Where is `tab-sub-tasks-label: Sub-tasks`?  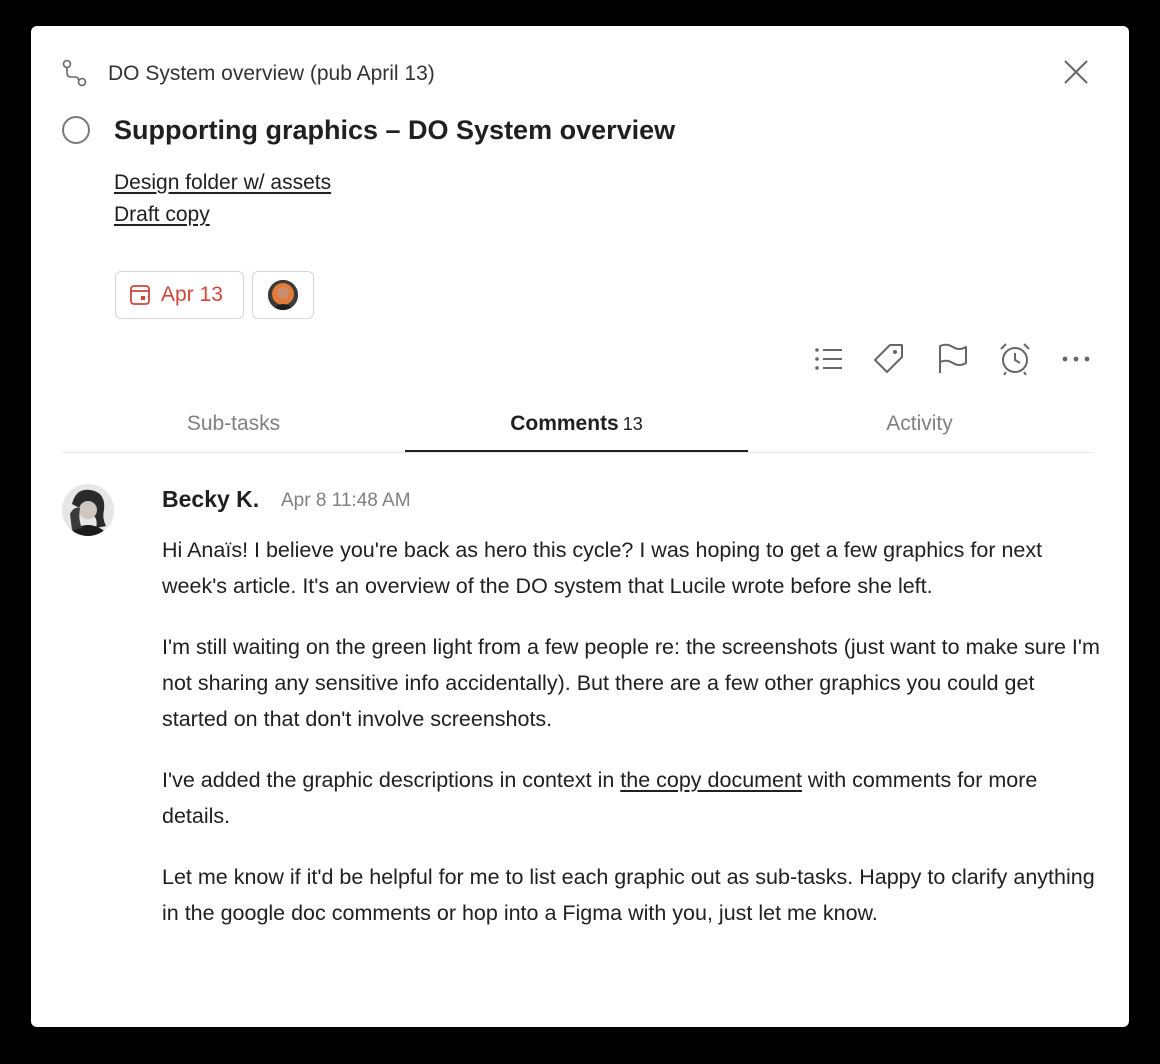
tab-sub-tasks-label: Sub-tasks is located at coordinates (233, 423).